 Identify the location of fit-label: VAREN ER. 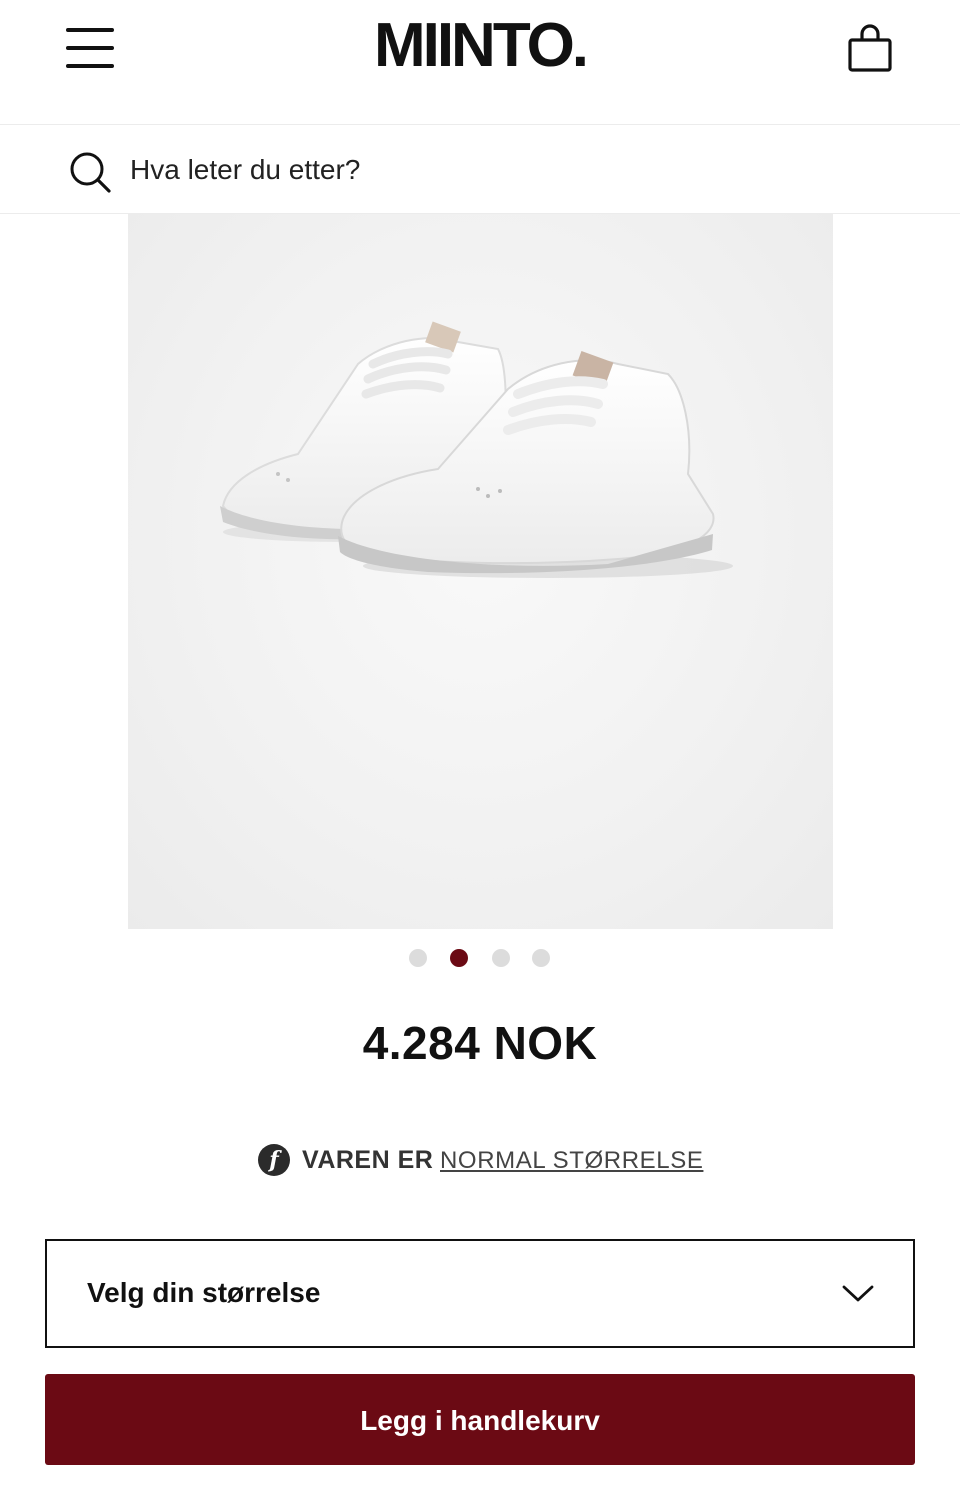
(368, 1160).